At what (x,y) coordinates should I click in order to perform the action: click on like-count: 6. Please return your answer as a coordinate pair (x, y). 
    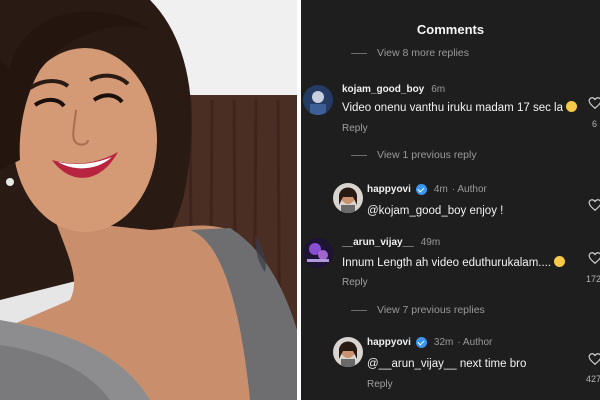
    Looking at the image, I should click on (595, 124).